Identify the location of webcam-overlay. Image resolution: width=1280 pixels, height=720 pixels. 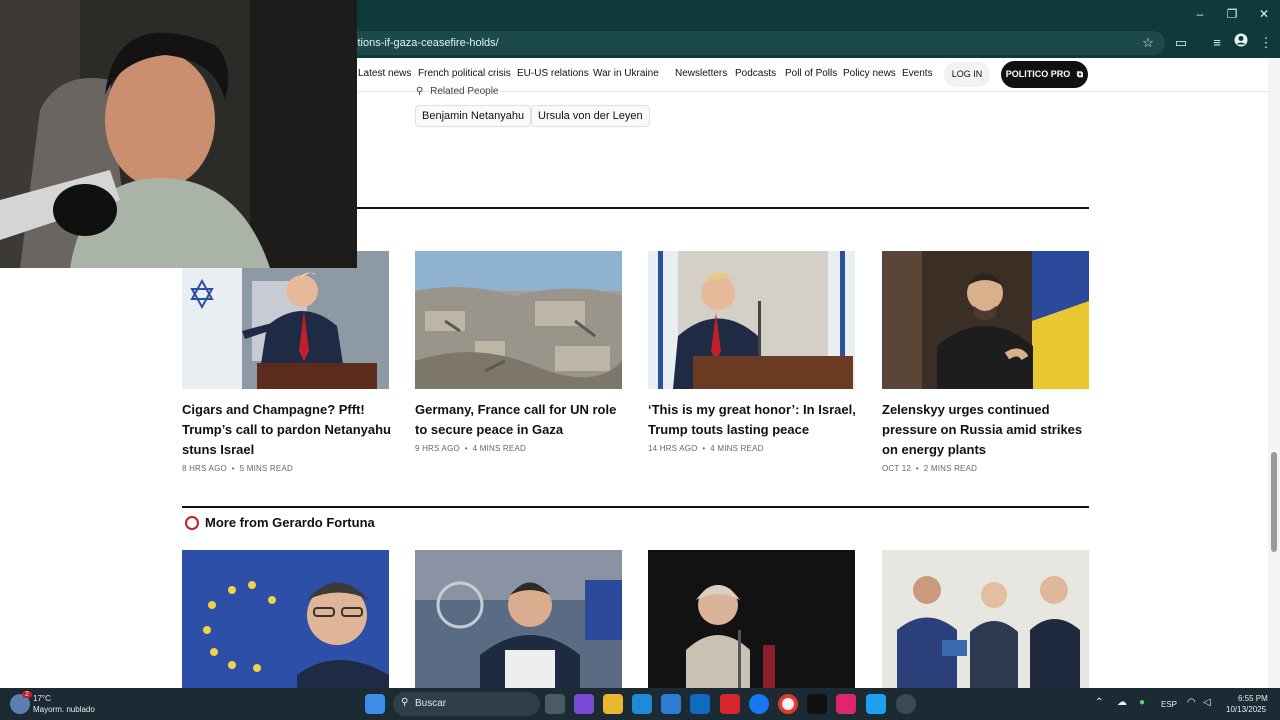
(178, 134).